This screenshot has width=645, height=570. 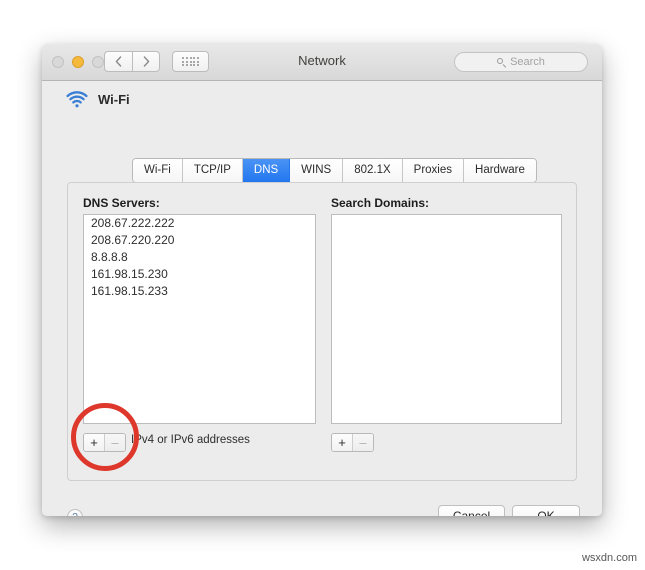 I want to click on ok-button: OK, so click(x=546, y=510).